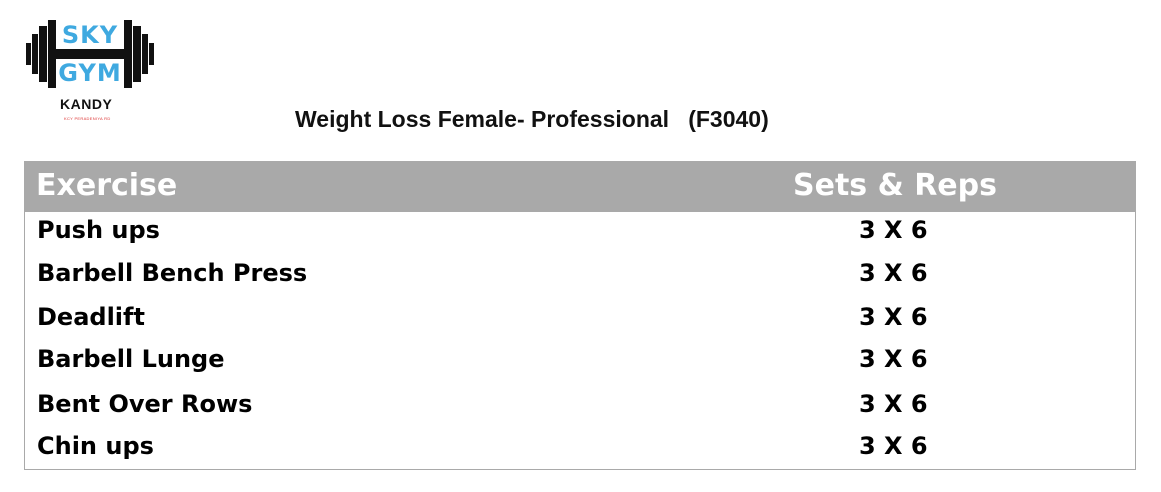 This screenshot has width=1161, height=492. Describe the element at coordinates (580, 408) in the screenshot. I see `table-row: Bent Over Rows 3 X 6` at that location.